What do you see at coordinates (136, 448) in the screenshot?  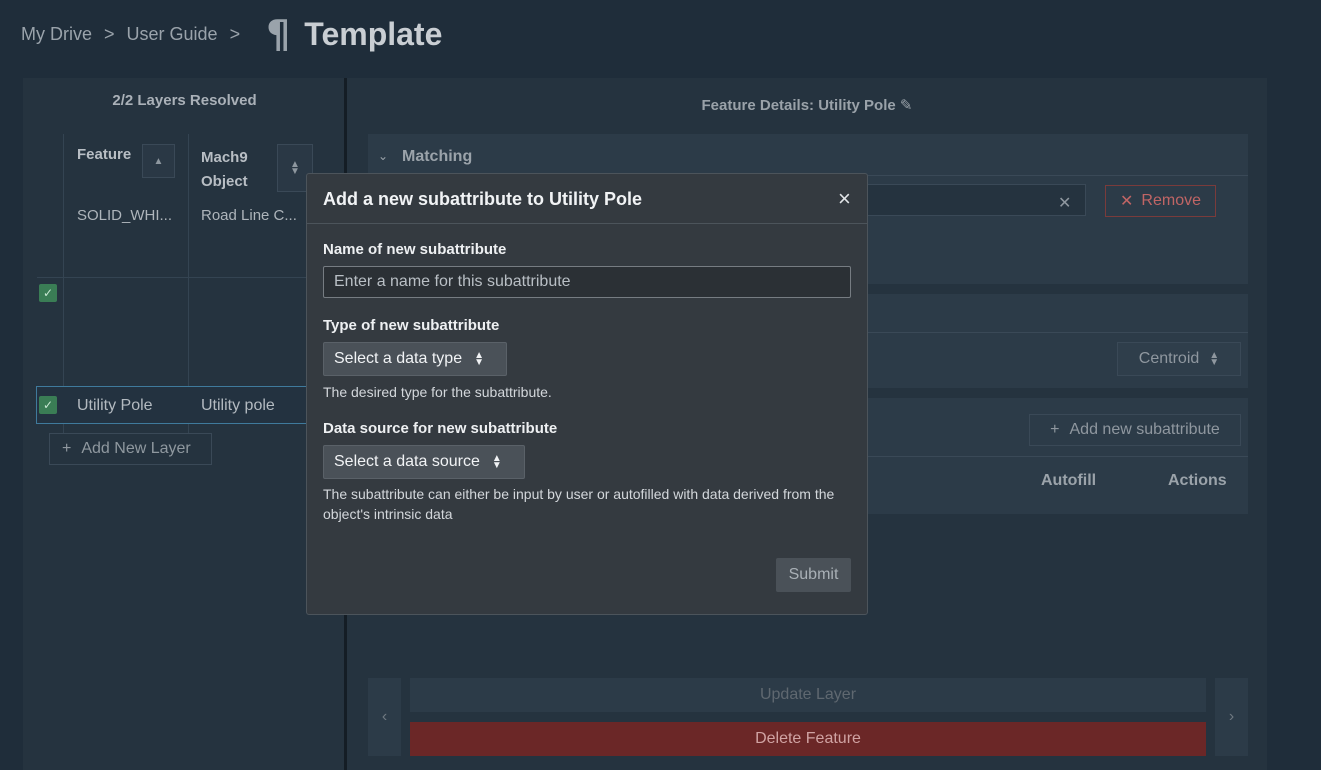 I see `add-new-layer-label: Add New Layer` at bounding box center [136, 448].